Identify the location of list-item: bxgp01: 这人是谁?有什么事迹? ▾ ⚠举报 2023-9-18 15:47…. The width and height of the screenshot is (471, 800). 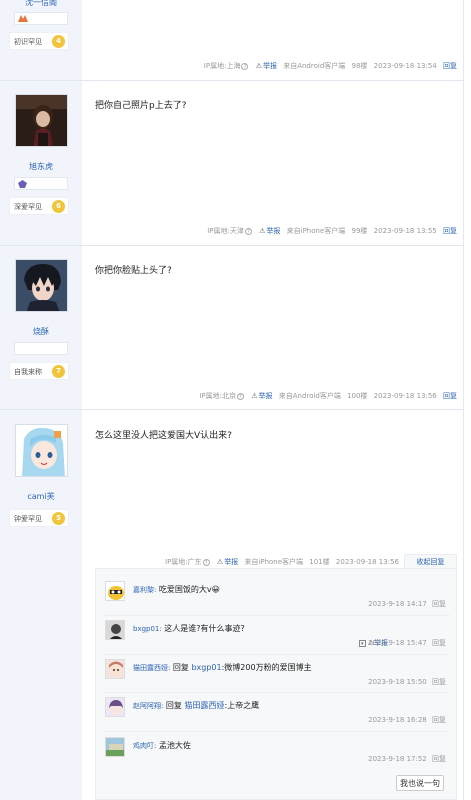
(277, 638).